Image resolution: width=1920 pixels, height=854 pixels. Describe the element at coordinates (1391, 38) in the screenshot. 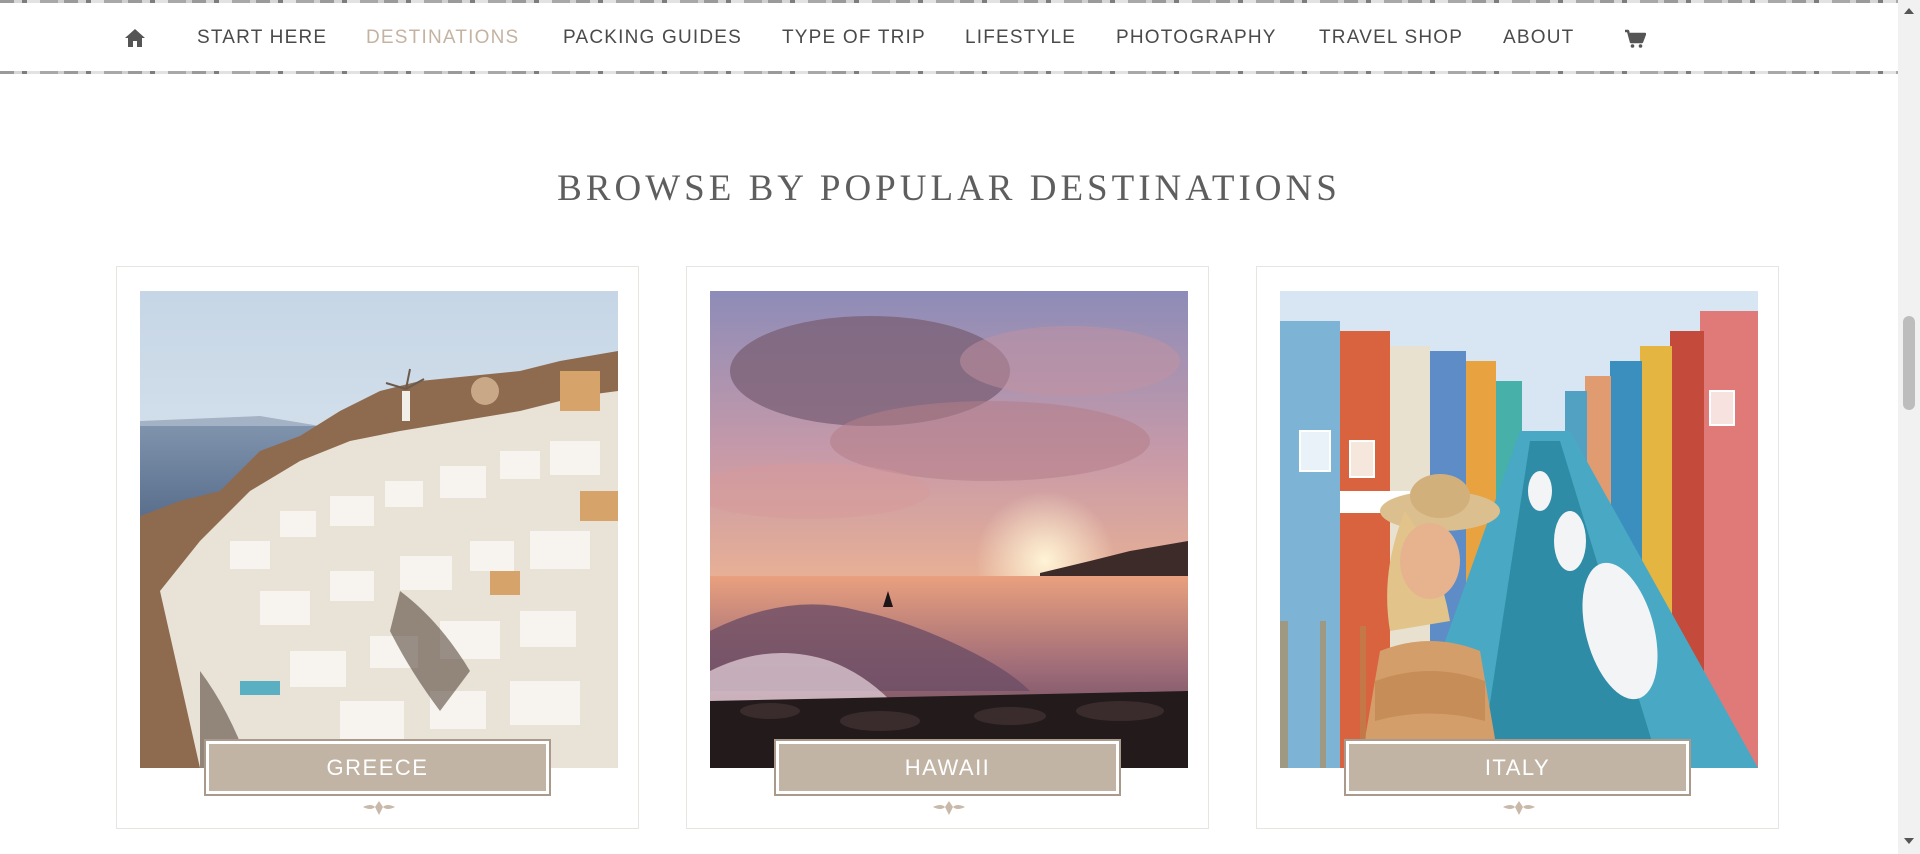

I see `nav-link-travel-shop: TRAVEL SHOP` at that location.